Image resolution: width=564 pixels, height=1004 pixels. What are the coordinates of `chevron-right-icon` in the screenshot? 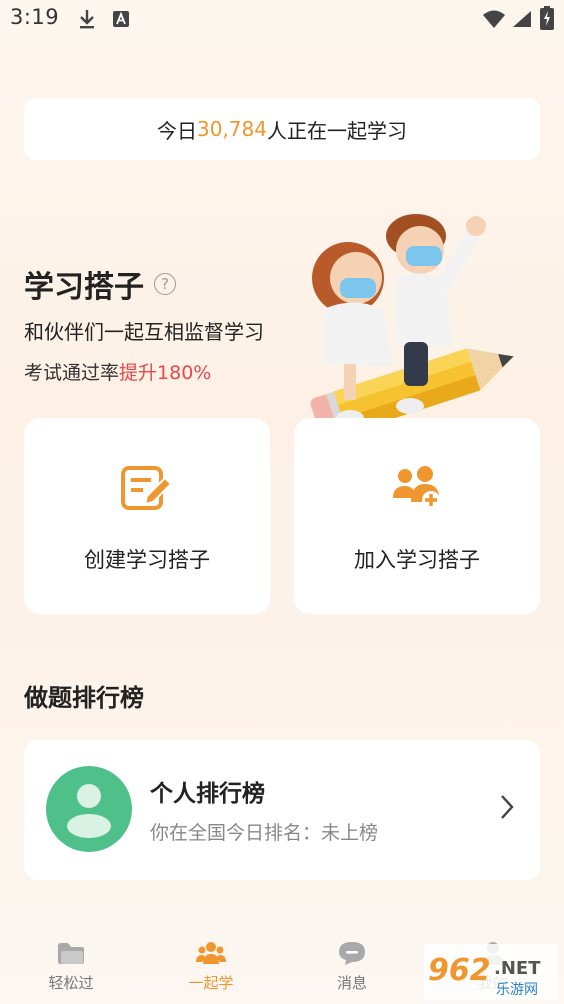 It's located at (507, 807).